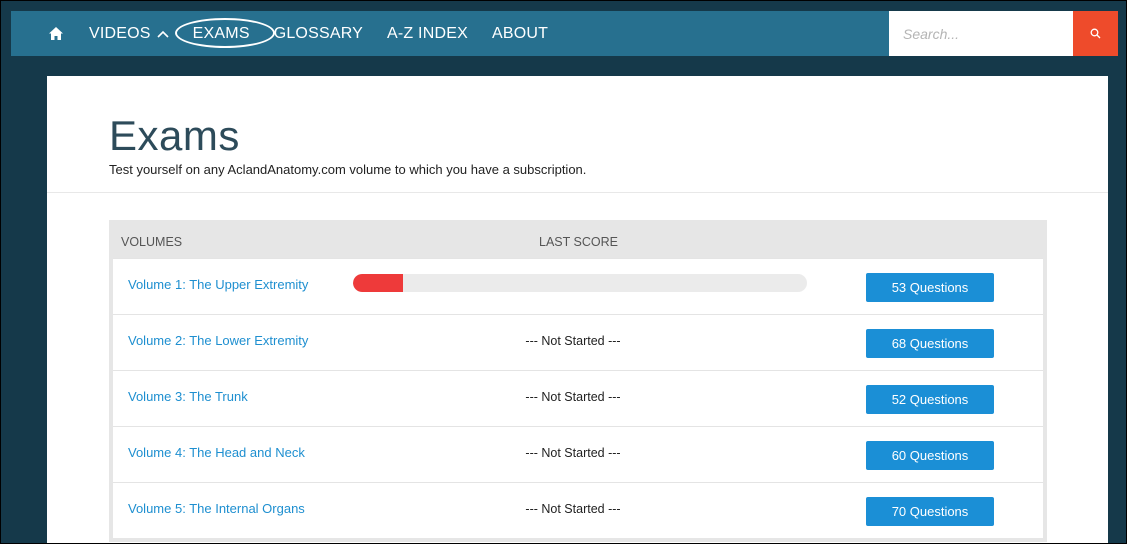 Image resolution: width=1127 pixels, height=544 pixels. What do you see at coordinates (163, 34) in the screenshot?
I see `chevron-up-icon` at bounding box center [163, 34].